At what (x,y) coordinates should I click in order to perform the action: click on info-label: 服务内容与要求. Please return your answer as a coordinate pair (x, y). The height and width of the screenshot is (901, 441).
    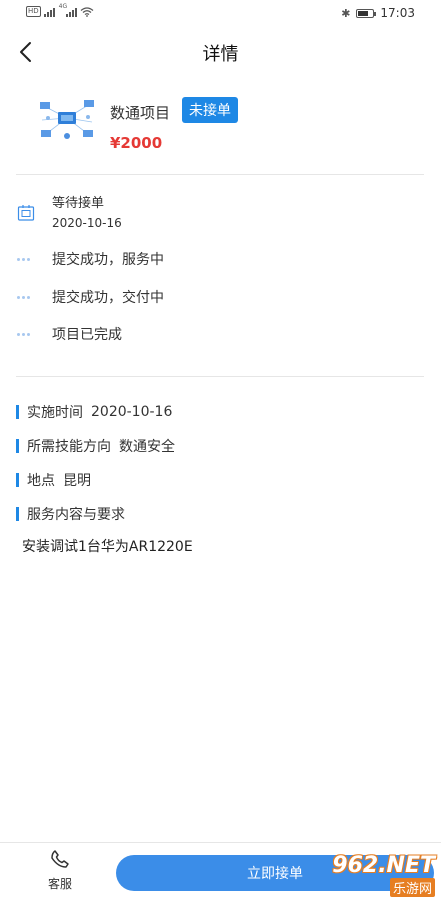
    Looking at the image, I should click on (76, 515).